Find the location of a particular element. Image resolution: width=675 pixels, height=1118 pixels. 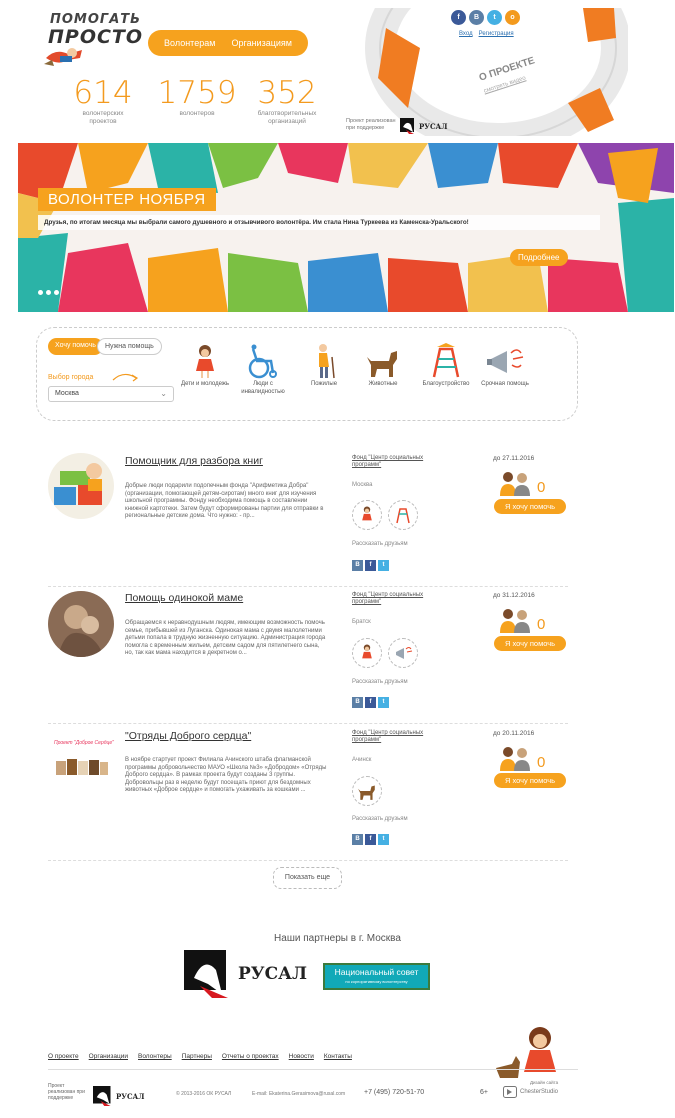

category-animals: Животные is located at coordinates (383, 366).